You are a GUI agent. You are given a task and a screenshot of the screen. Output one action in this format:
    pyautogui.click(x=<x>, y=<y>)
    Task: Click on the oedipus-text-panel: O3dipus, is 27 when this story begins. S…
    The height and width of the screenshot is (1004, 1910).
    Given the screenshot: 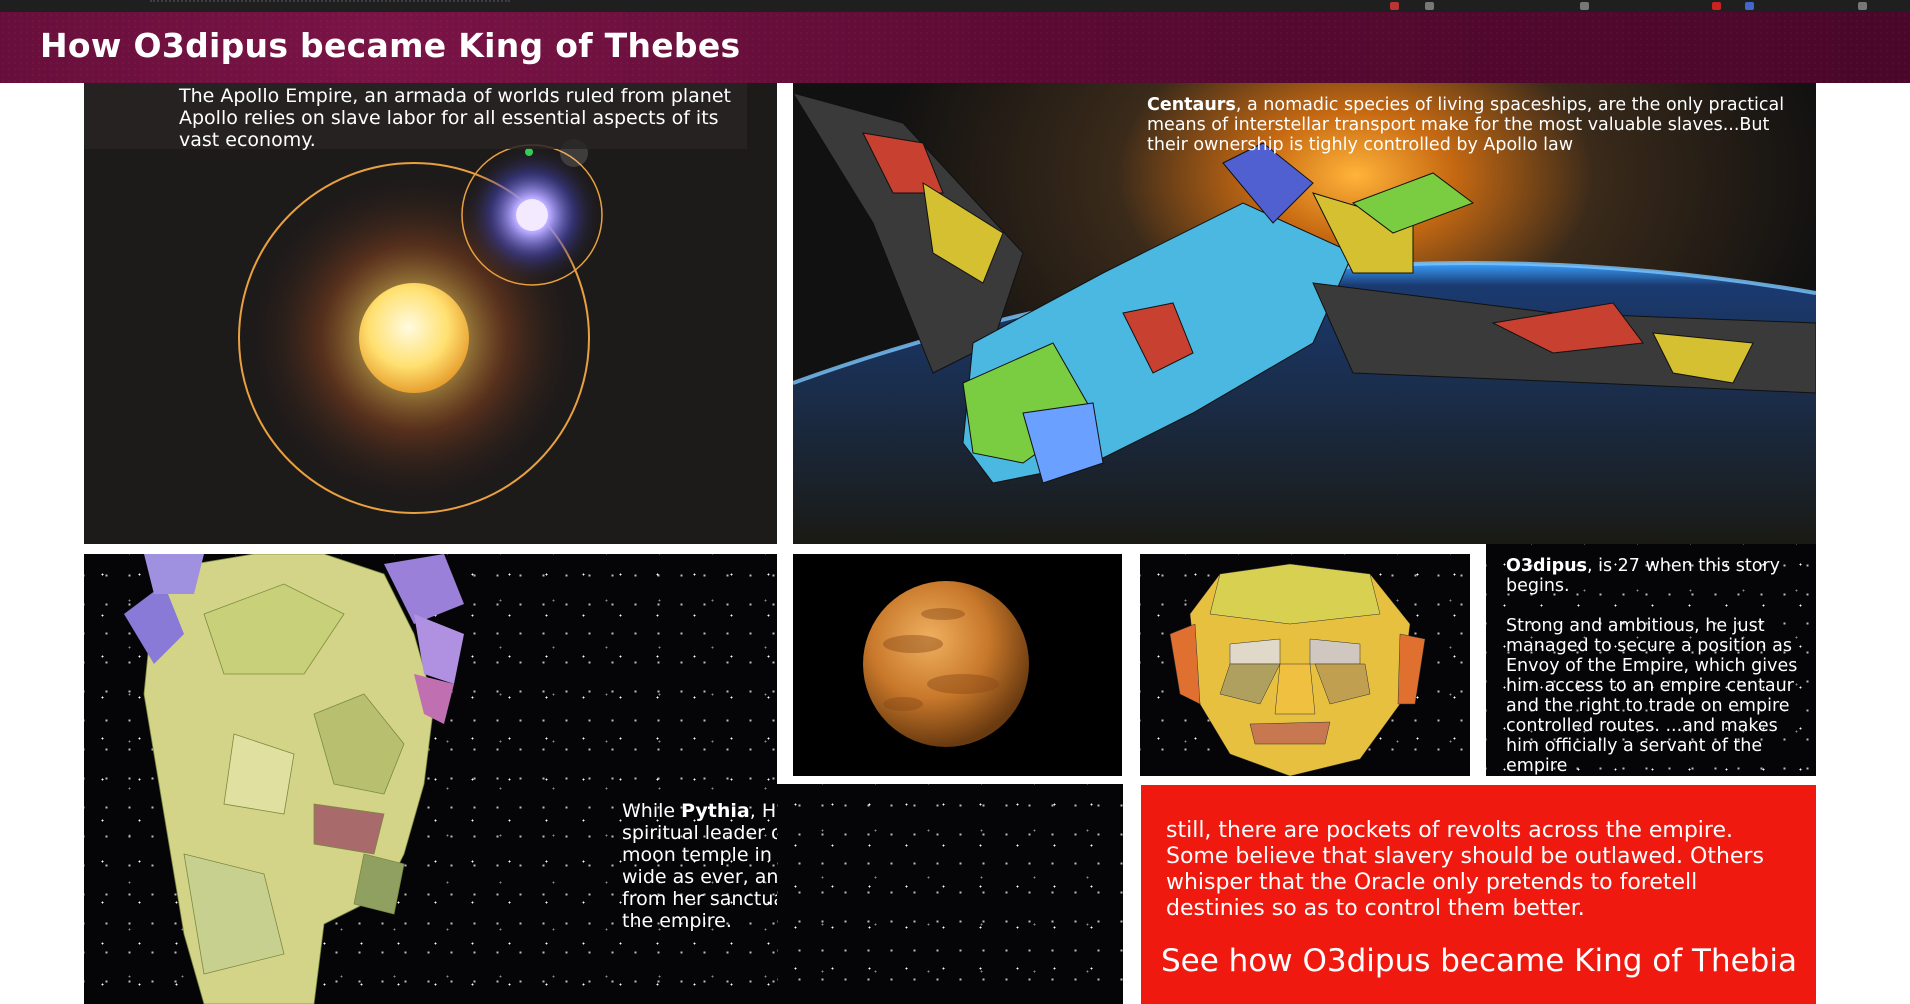 What is the action you would take?
    pyautogui.click(x=1651, y=660)
    